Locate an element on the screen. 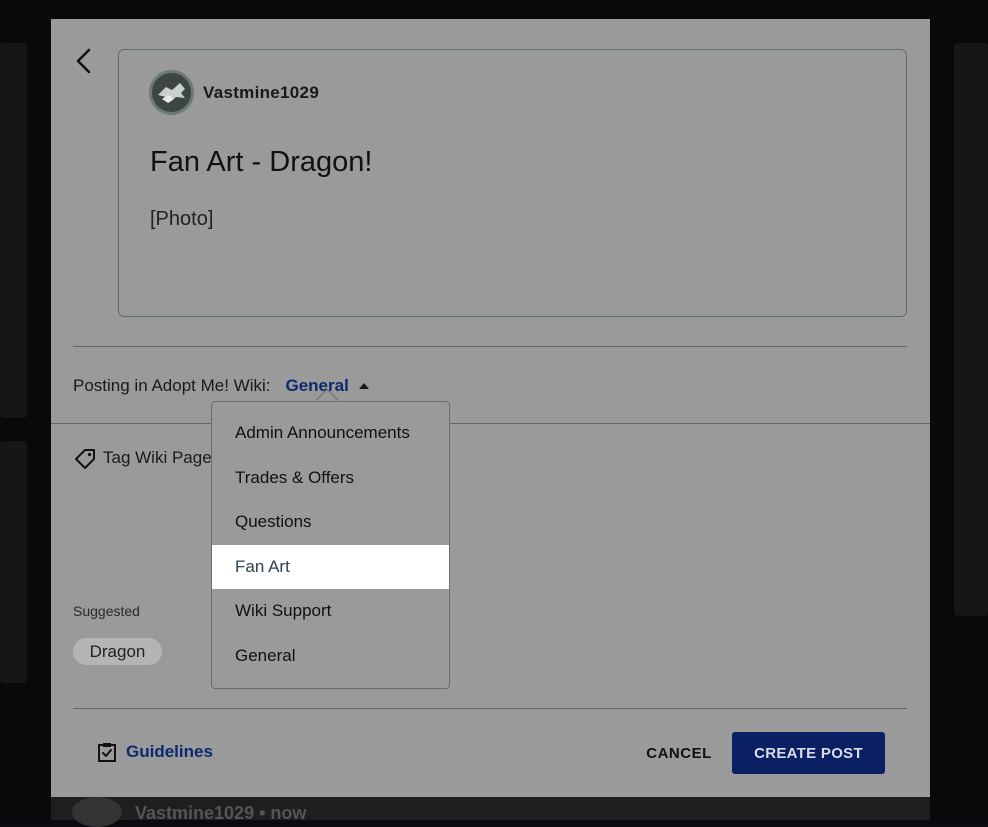 This screenshot has width=988, height=827. create-post-button: CREATE POST is located at coordinates (808, 753).